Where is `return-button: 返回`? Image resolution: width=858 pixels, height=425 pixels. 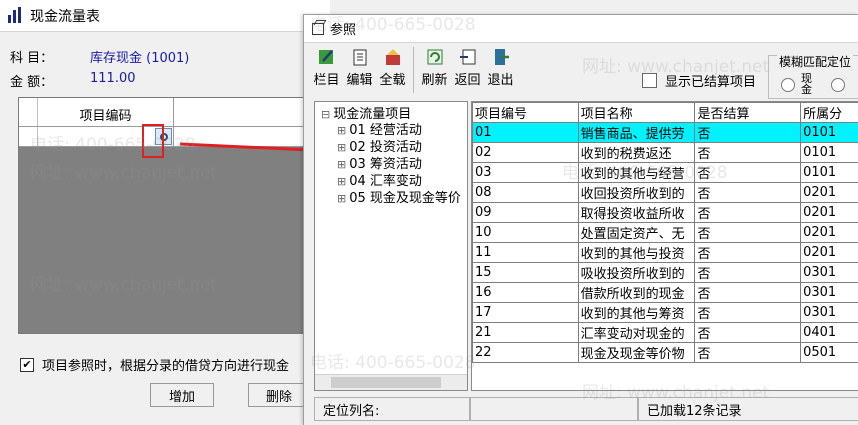
return-button: 返回 is located at coordinates (467, 70).